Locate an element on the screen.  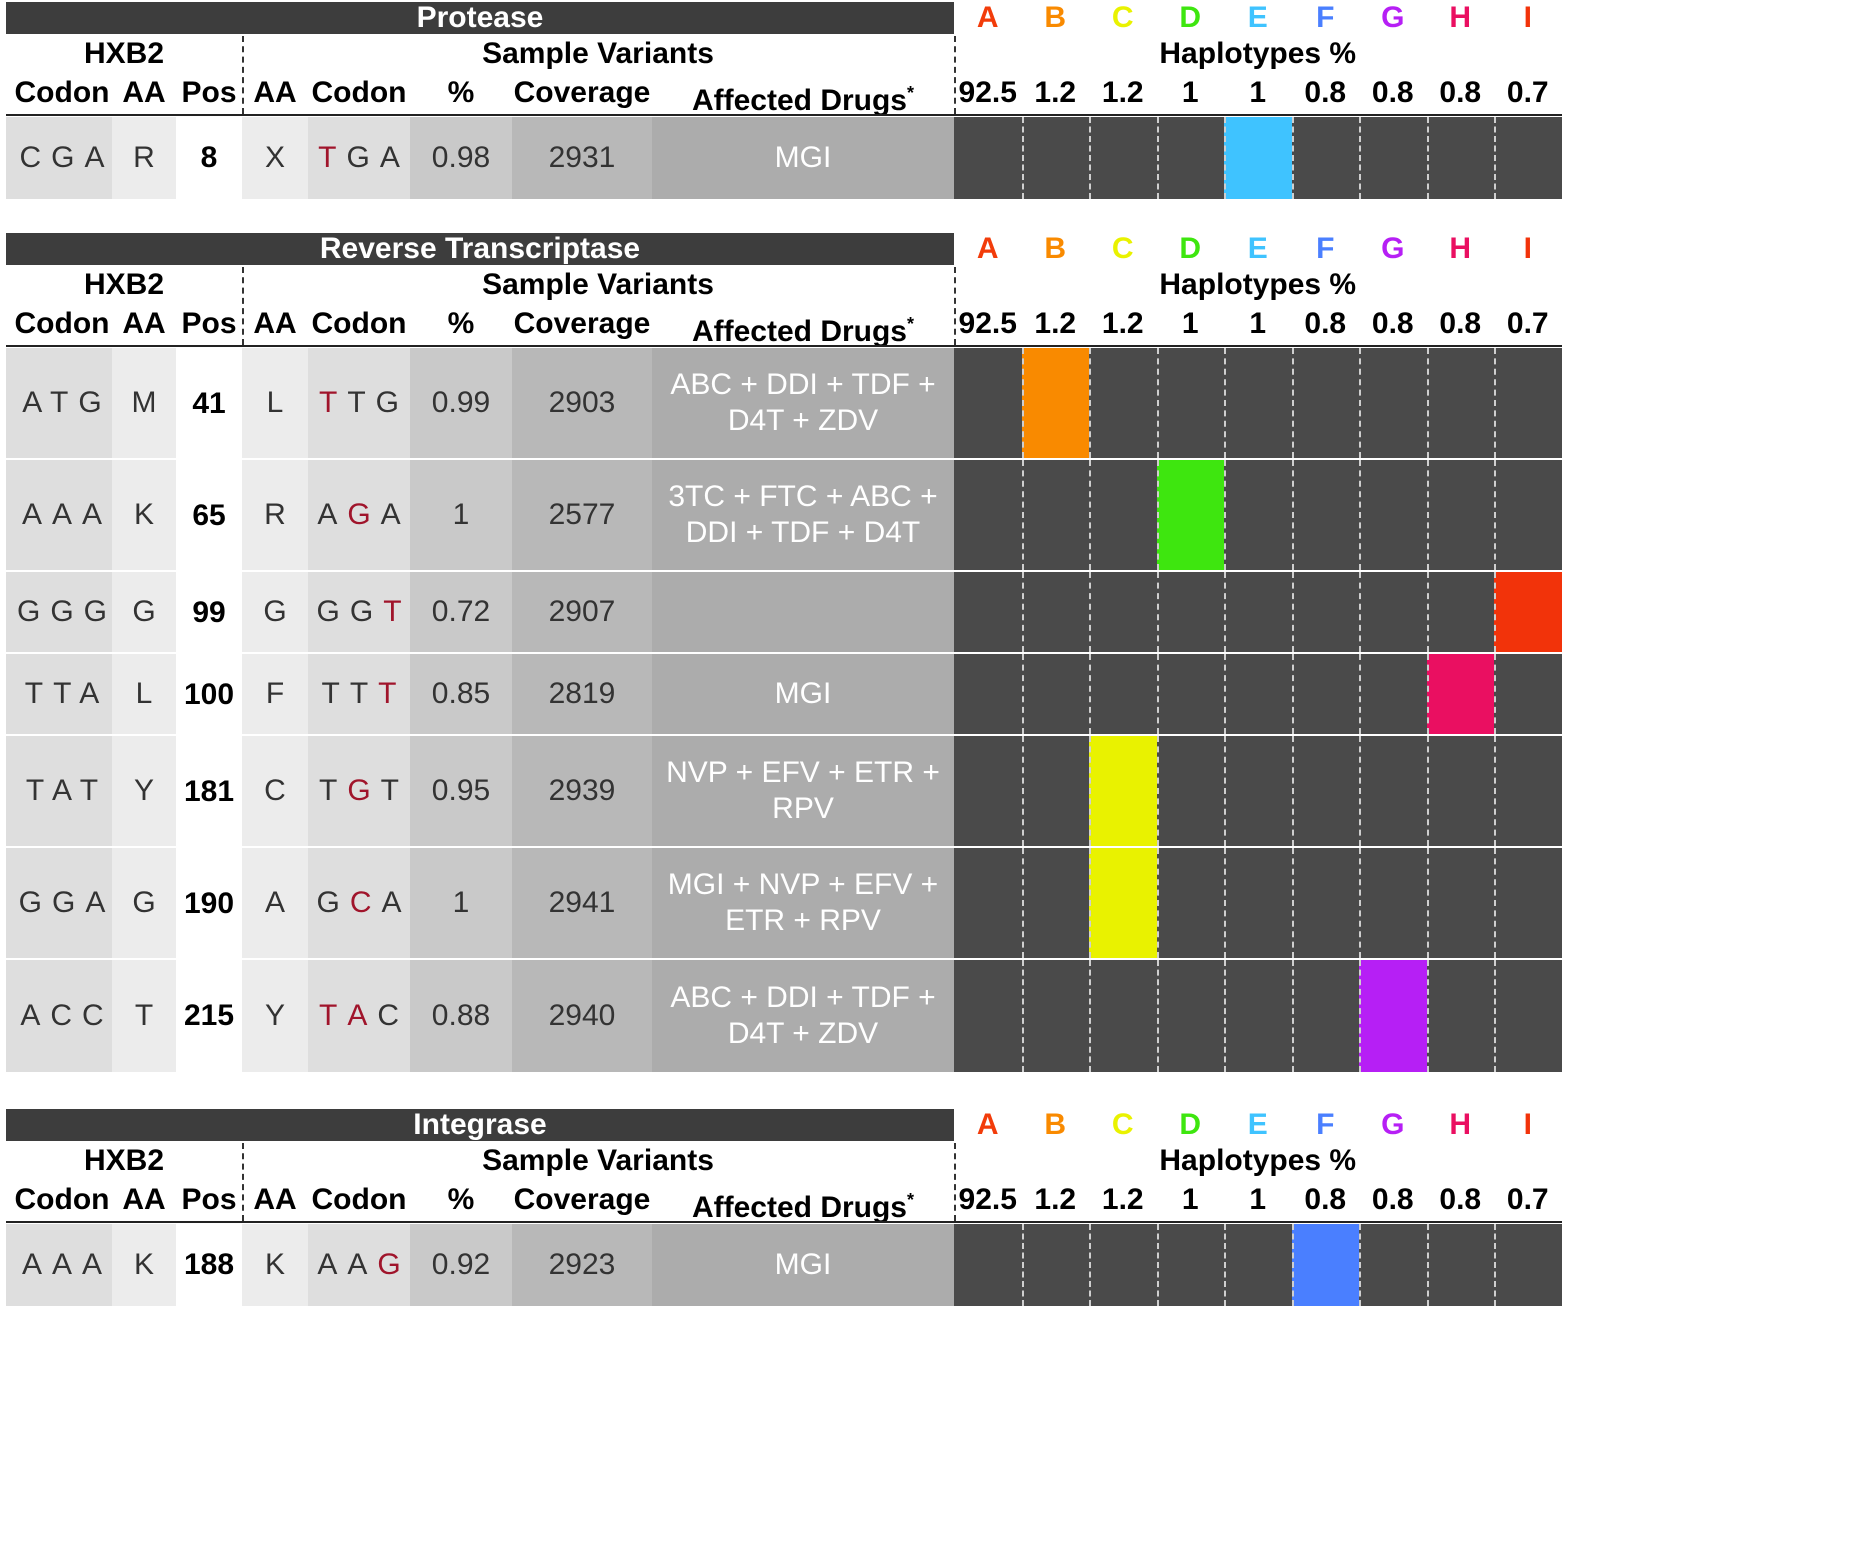
hxb2-aa-cell: T is located at coordinates (144, 1016).